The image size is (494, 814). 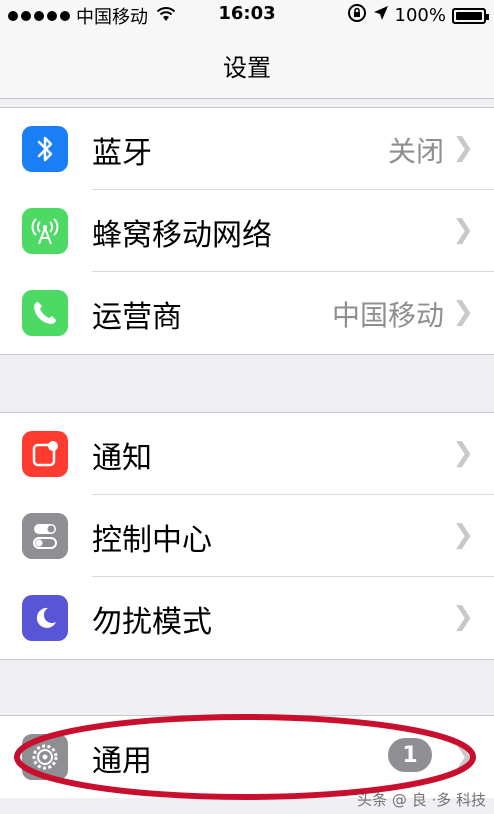 What do you see at coordinates (182, 235) in the screenshot?
I see `row-label: 蜂窝移动网络` at bounding box center [182, 235].